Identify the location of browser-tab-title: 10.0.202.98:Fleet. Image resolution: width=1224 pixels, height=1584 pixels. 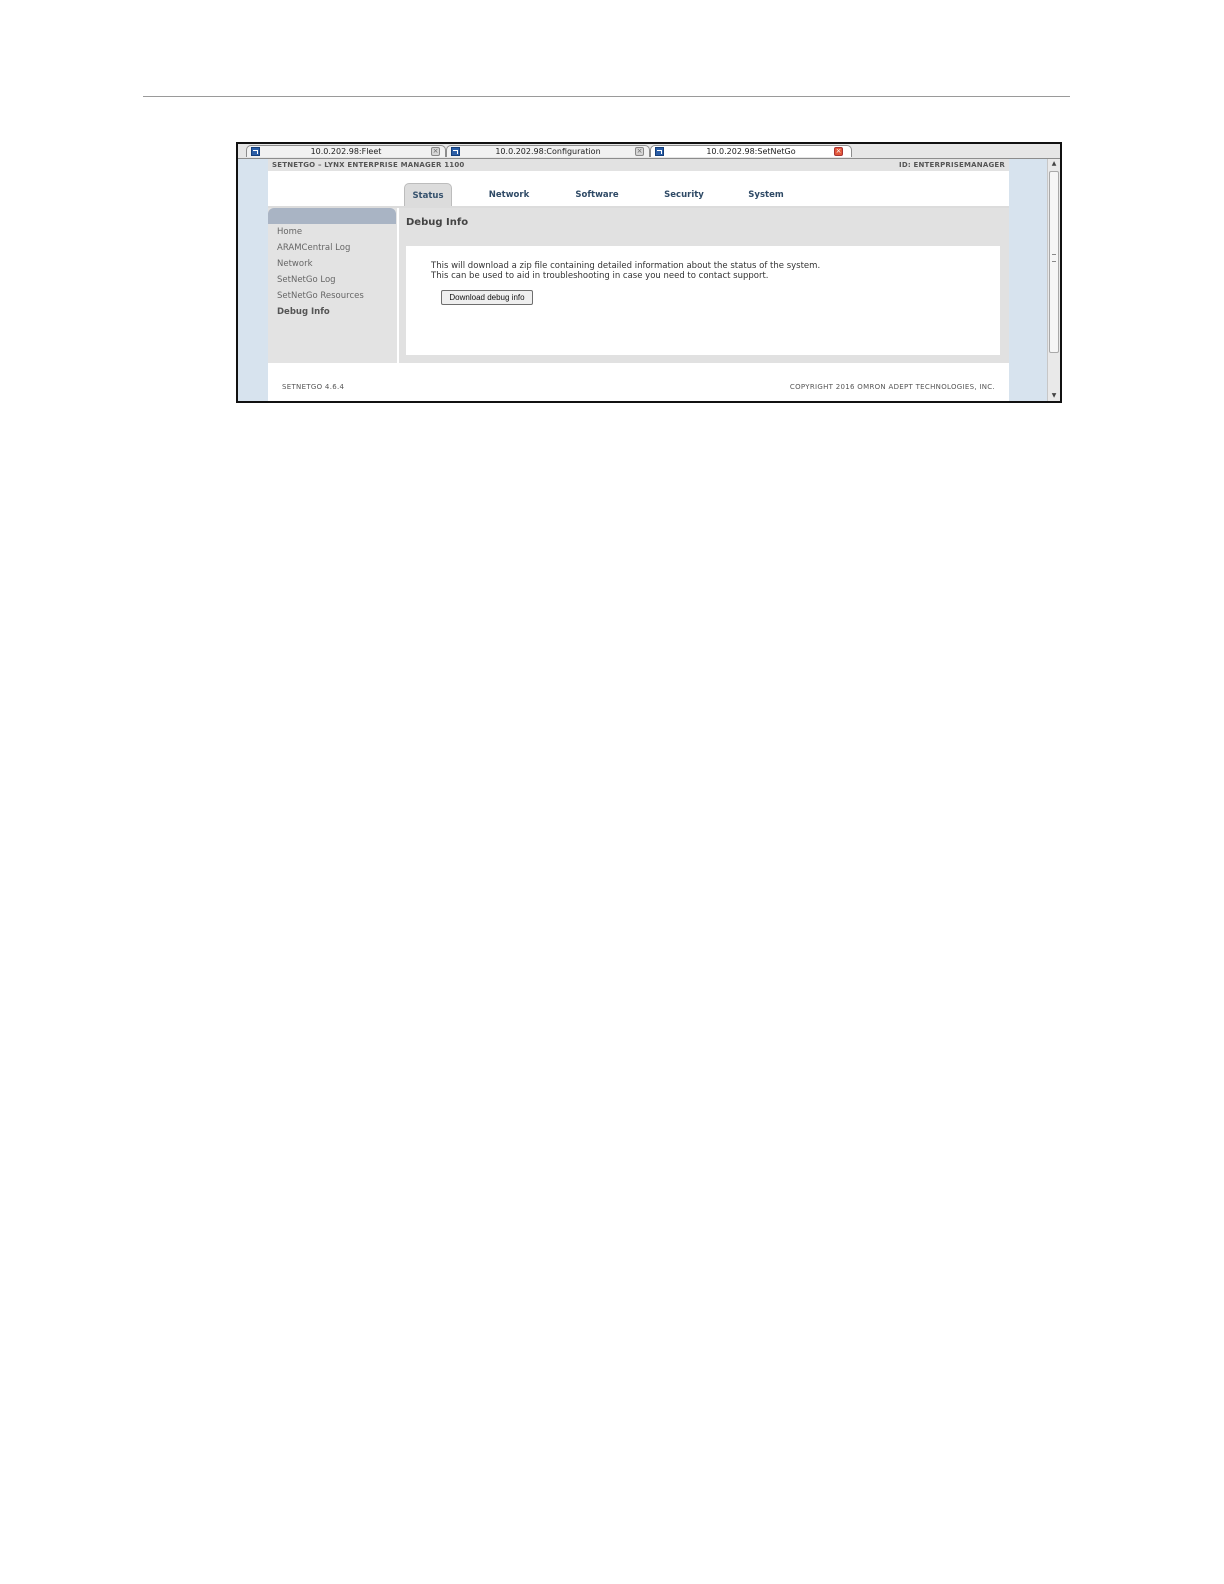
(346, 151).